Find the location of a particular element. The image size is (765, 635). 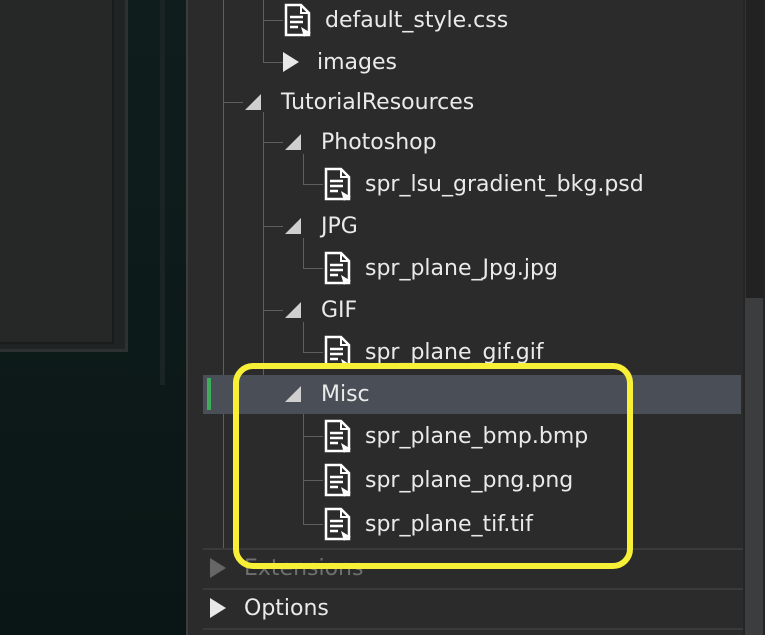

workspace-window is located at coordinates (64, 176).